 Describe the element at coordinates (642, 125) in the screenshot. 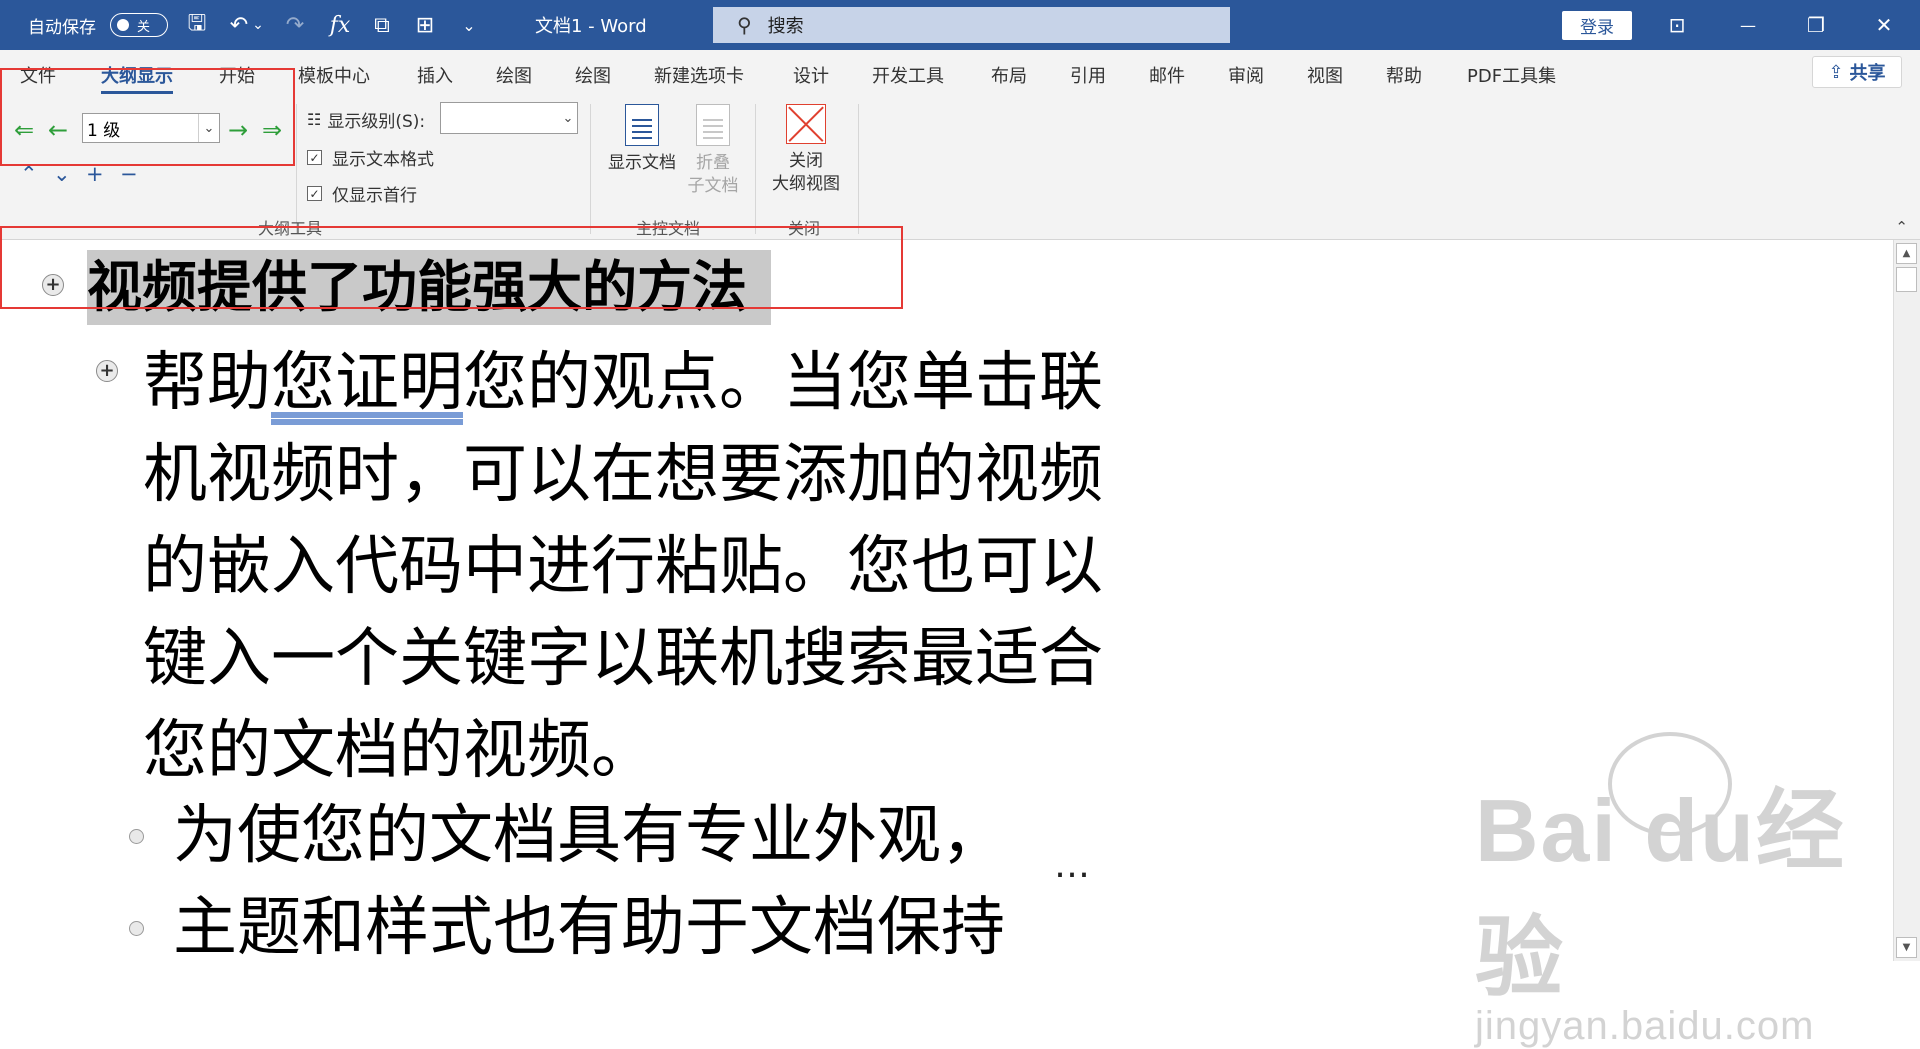

I see `document-icon` at that location.